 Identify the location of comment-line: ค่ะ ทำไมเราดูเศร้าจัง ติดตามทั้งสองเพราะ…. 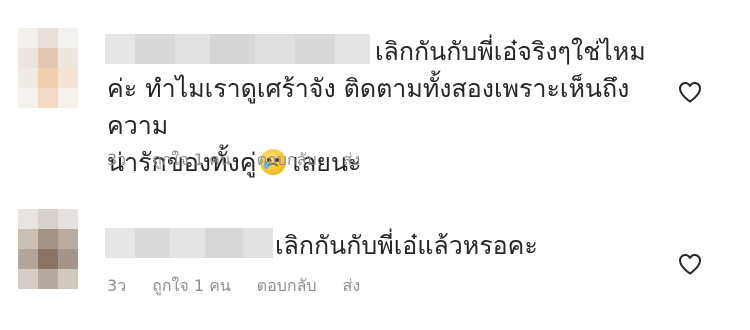
(368, 107).